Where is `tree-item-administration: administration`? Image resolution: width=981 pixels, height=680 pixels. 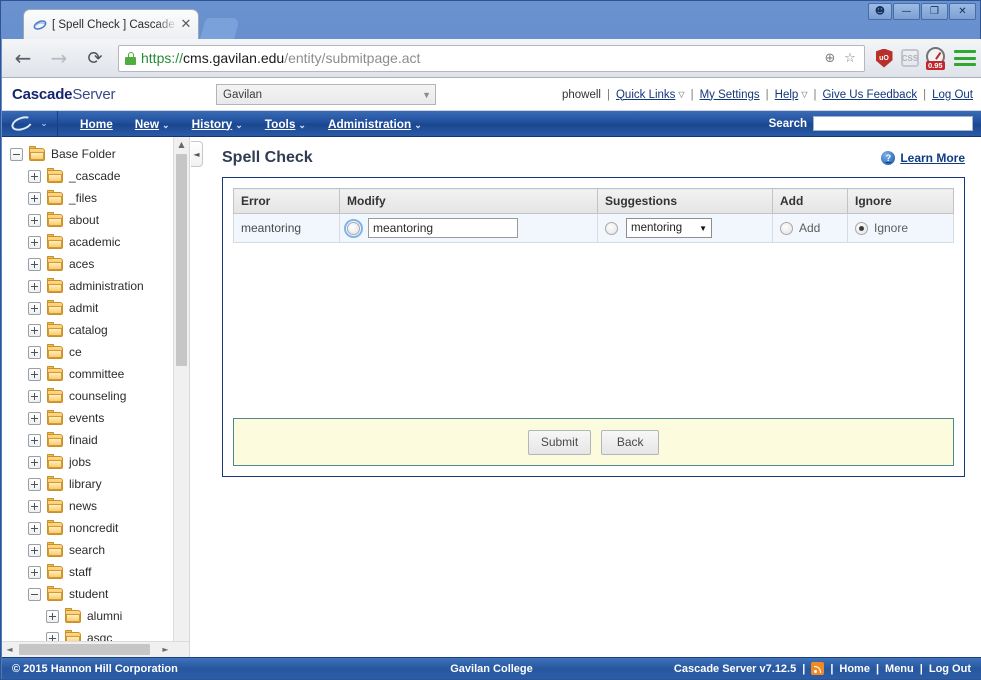
tree-item-administration: administration is located at coordinates (95, 286).